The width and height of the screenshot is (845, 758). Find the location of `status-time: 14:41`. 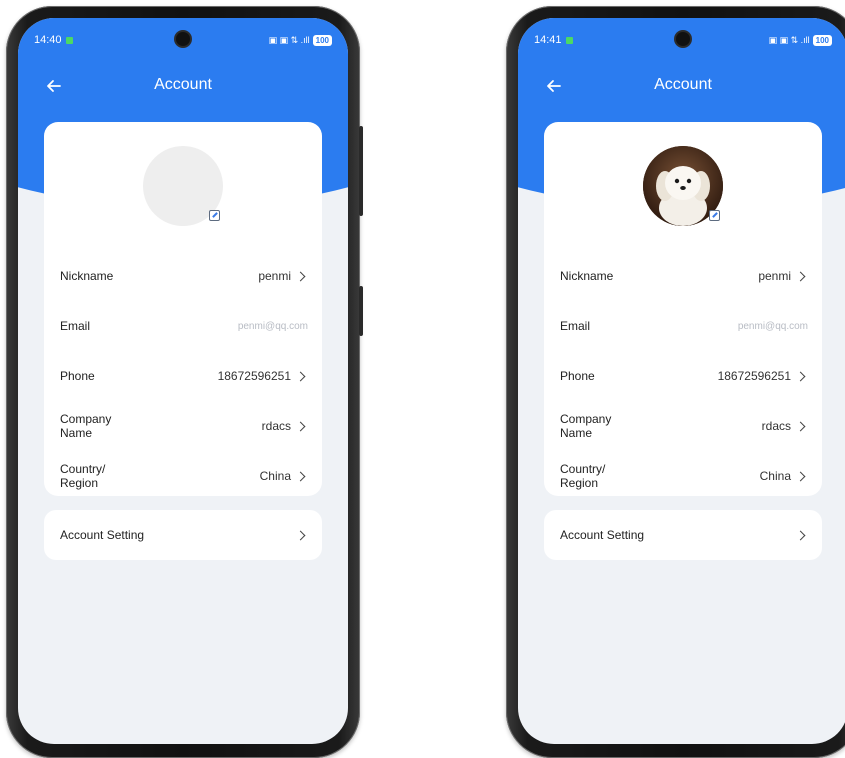

status-time: 14:41 is located at coordinates (548, 40).